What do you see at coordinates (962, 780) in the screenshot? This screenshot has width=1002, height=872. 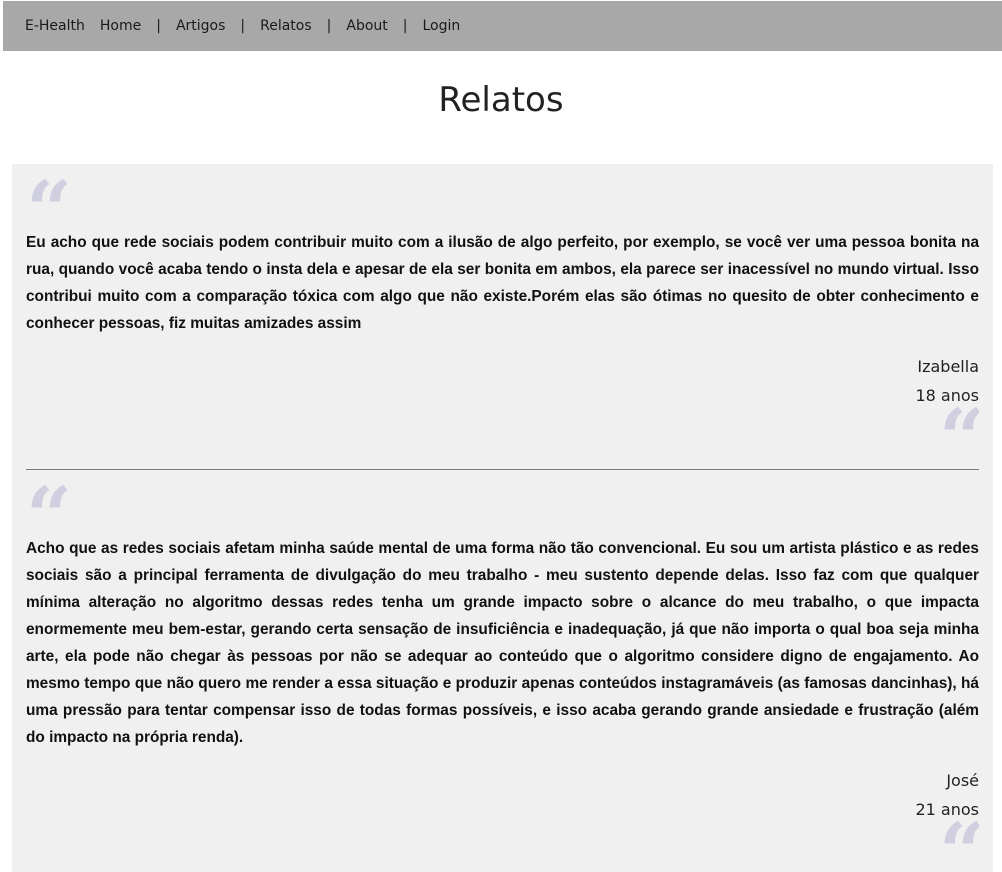 I see `testimonial-author: José` at bounding box center [962, 780].